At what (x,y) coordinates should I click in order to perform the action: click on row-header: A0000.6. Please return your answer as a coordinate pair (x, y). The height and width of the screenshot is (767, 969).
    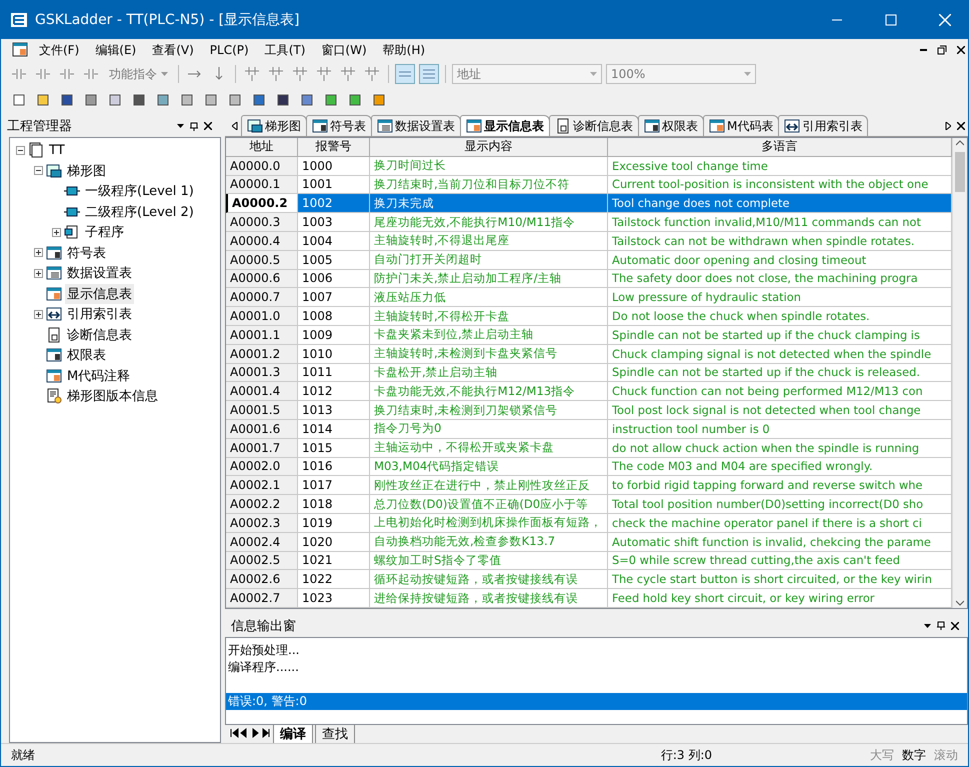
    Looking at the image, I should click on (262, 279).